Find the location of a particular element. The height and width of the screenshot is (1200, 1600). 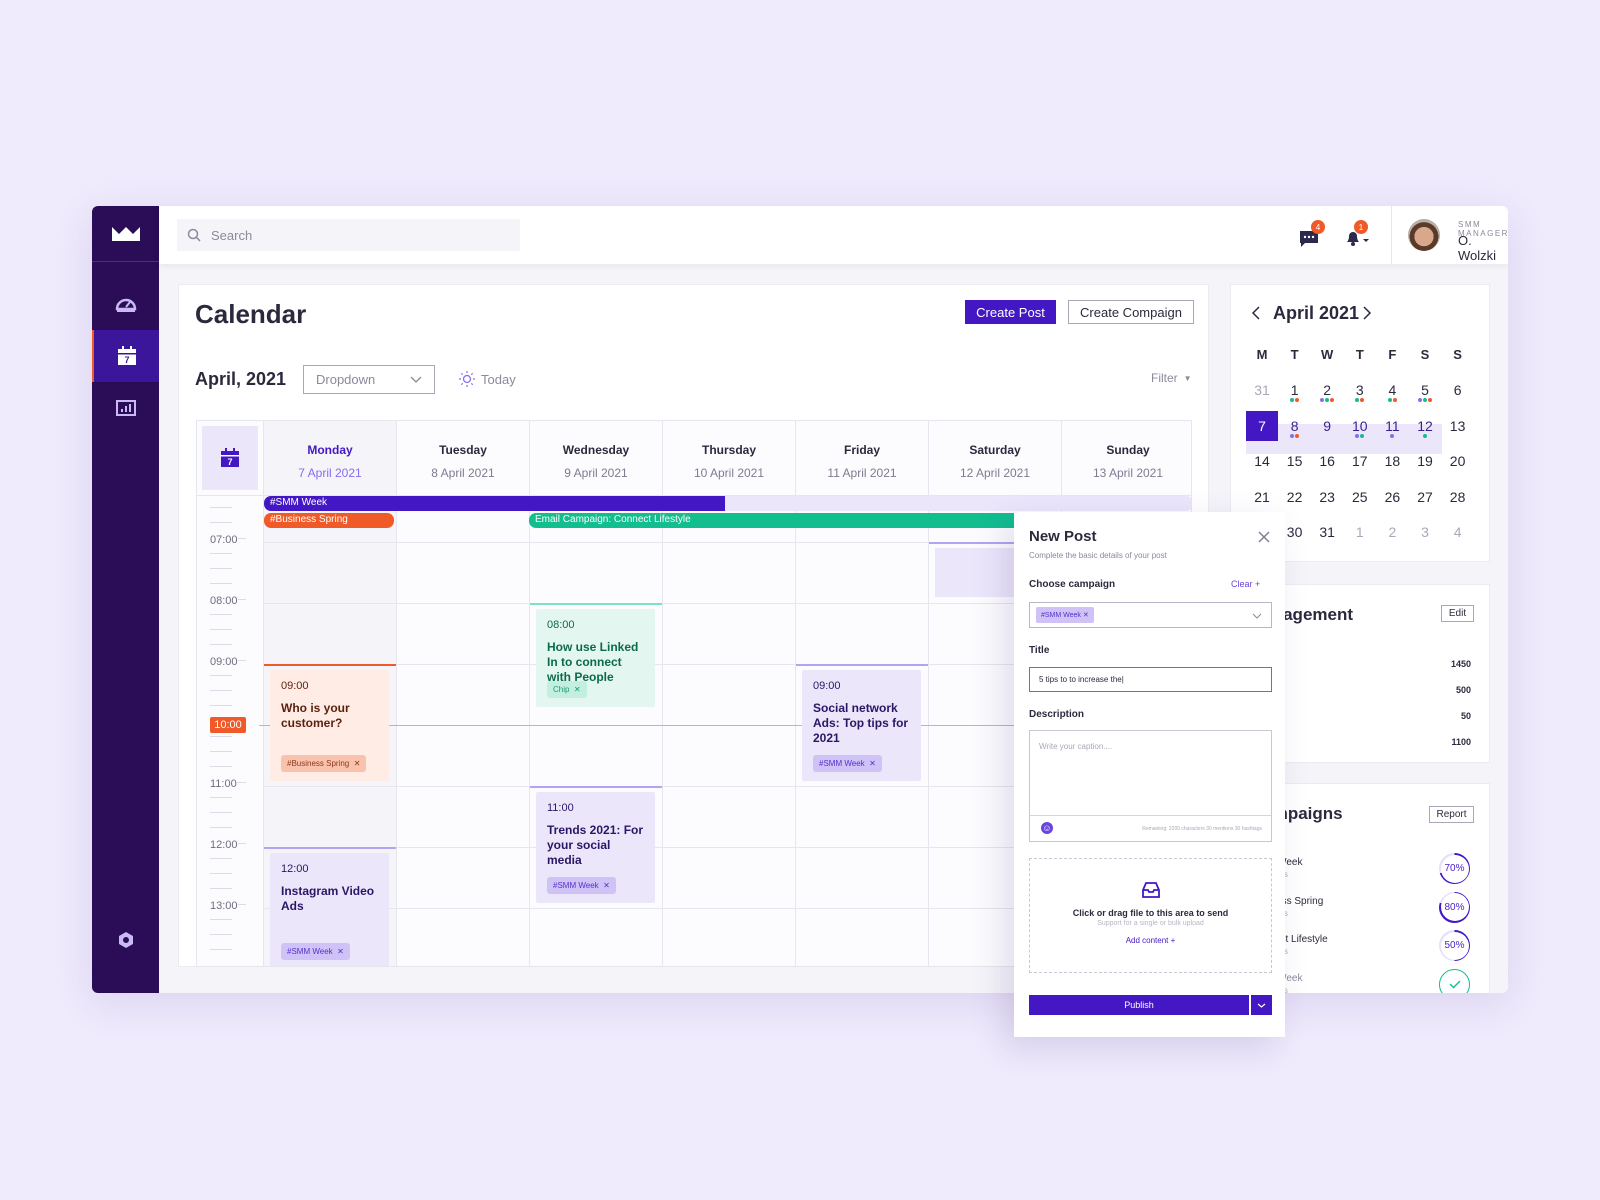

mini-calendar-day: 25 is located at coordinates (1360, 497).